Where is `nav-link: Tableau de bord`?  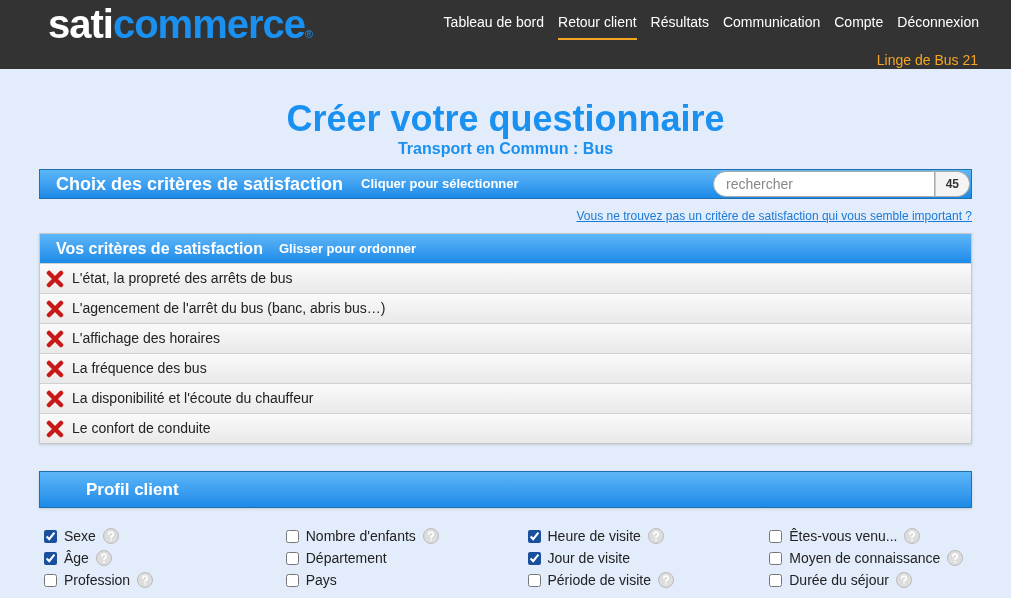
nav-link: Tableau de bord is located at coordinates (493, 26).